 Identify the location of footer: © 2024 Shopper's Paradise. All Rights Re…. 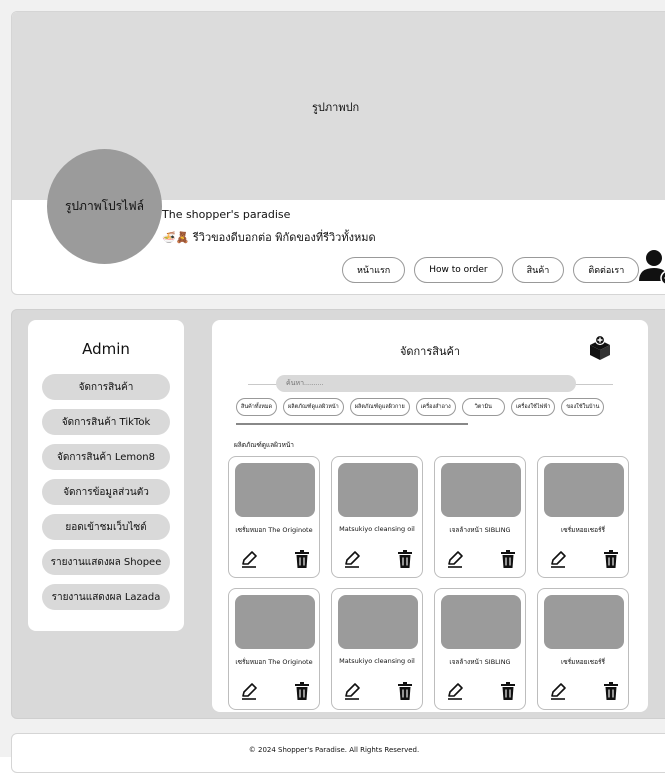
(338, 753).